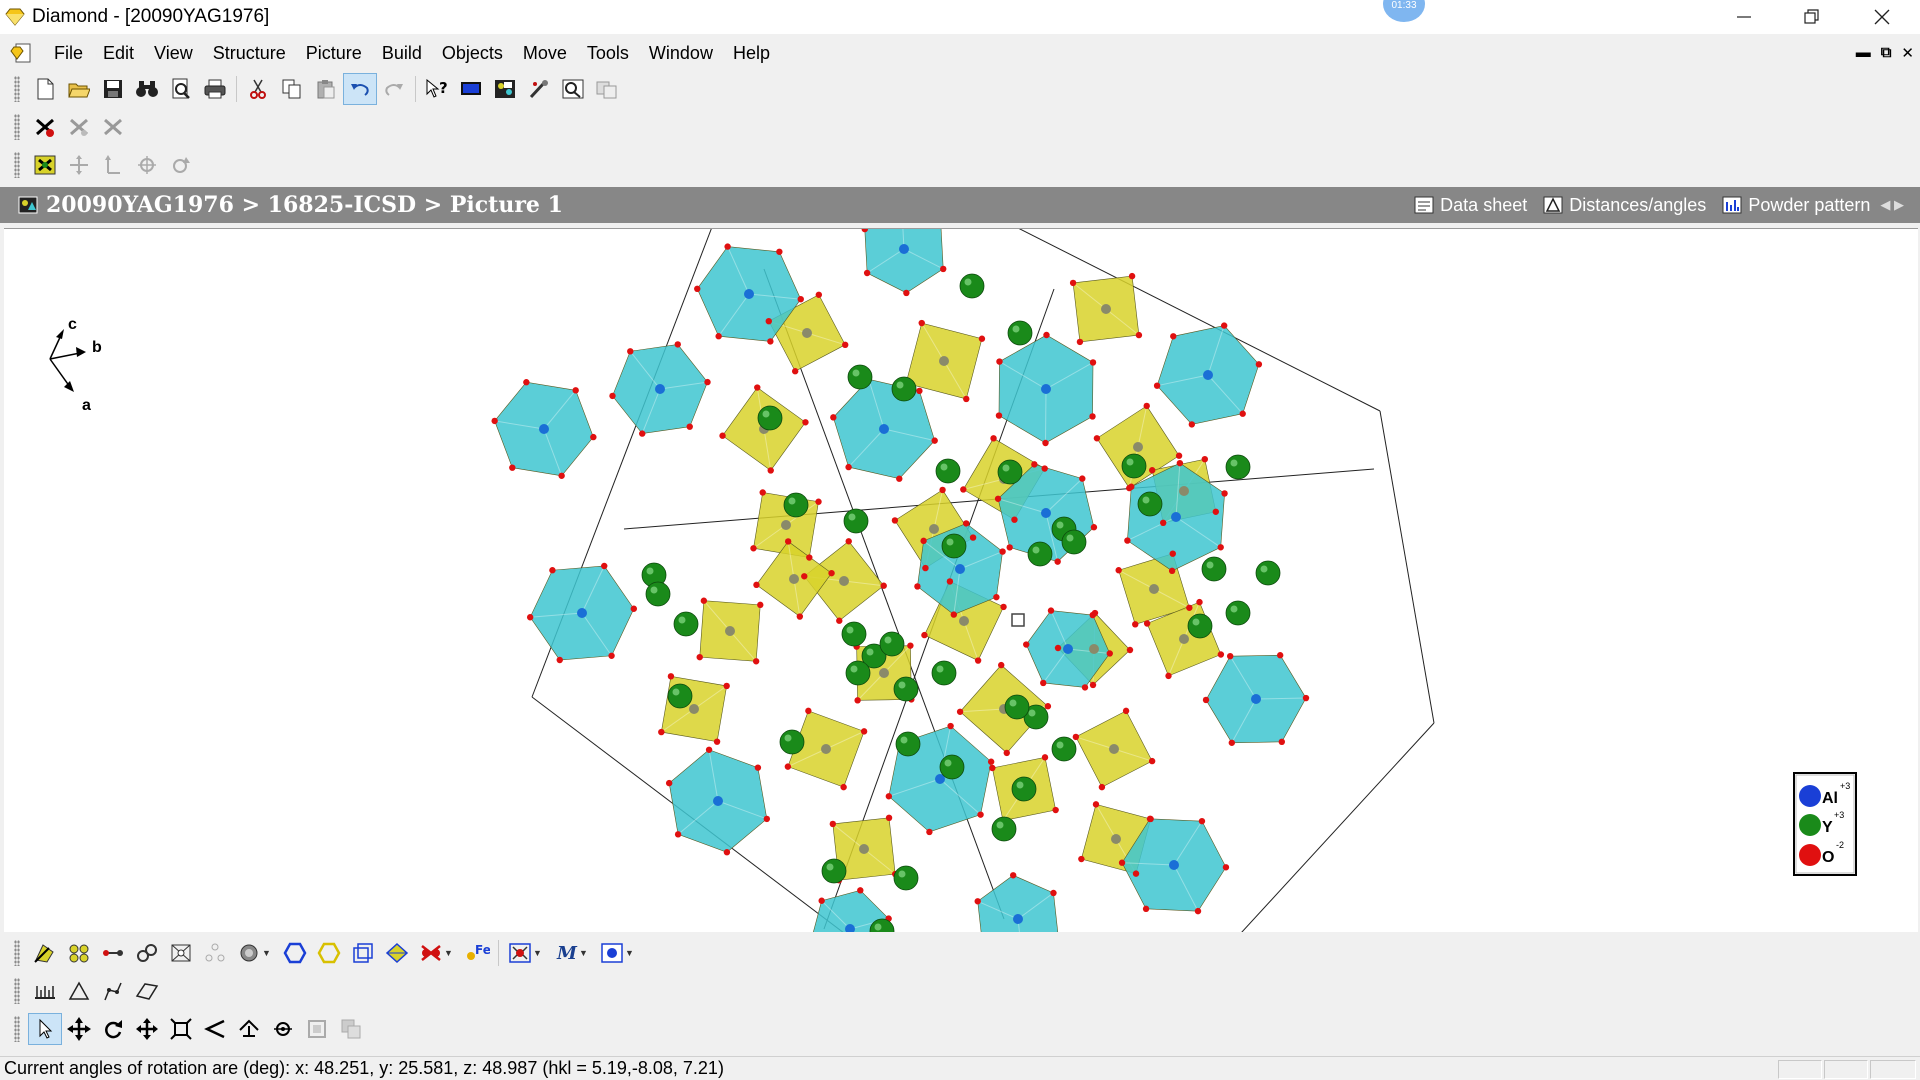 The width and height of the screenshot is (1920, 1080). Describe the element at coordinates (397, 953) in the screenshot. I see `planes-button` at that location.